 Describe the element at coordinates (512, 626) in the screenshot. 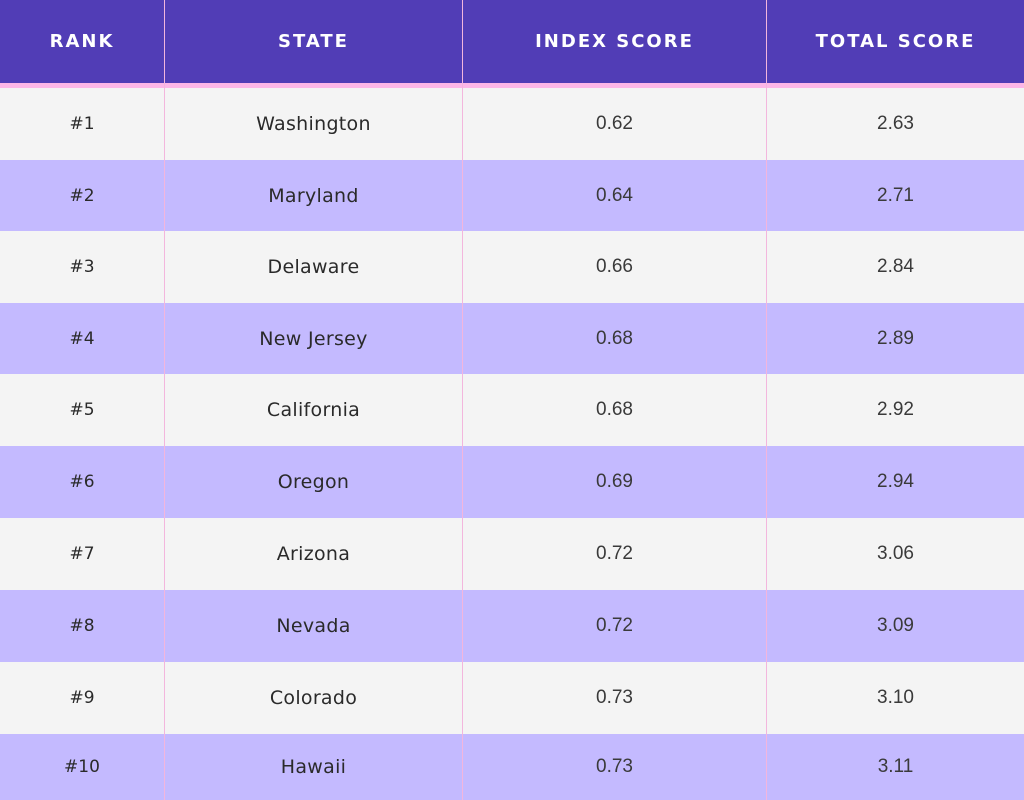

I see `table-row: #8 Nevada 0.72 3.09` at that location.